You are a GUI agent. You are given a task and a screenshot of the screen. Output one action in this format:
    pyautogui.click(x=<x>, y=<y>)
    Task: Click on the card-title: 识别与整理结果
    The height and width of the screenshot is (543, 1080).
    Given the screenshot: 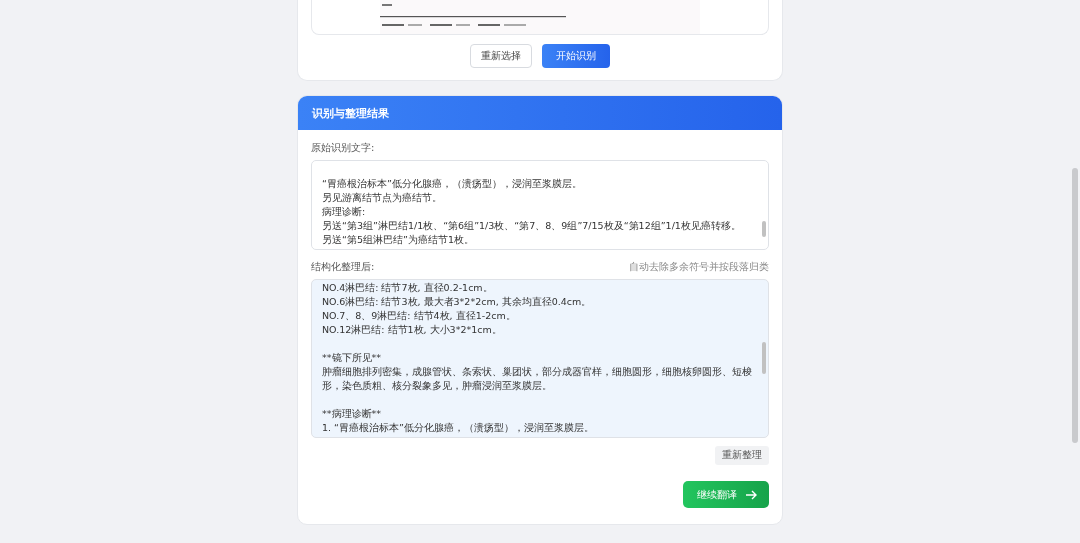 What is the action you would take?
    pyautogui.click(x=350, y=113)
    